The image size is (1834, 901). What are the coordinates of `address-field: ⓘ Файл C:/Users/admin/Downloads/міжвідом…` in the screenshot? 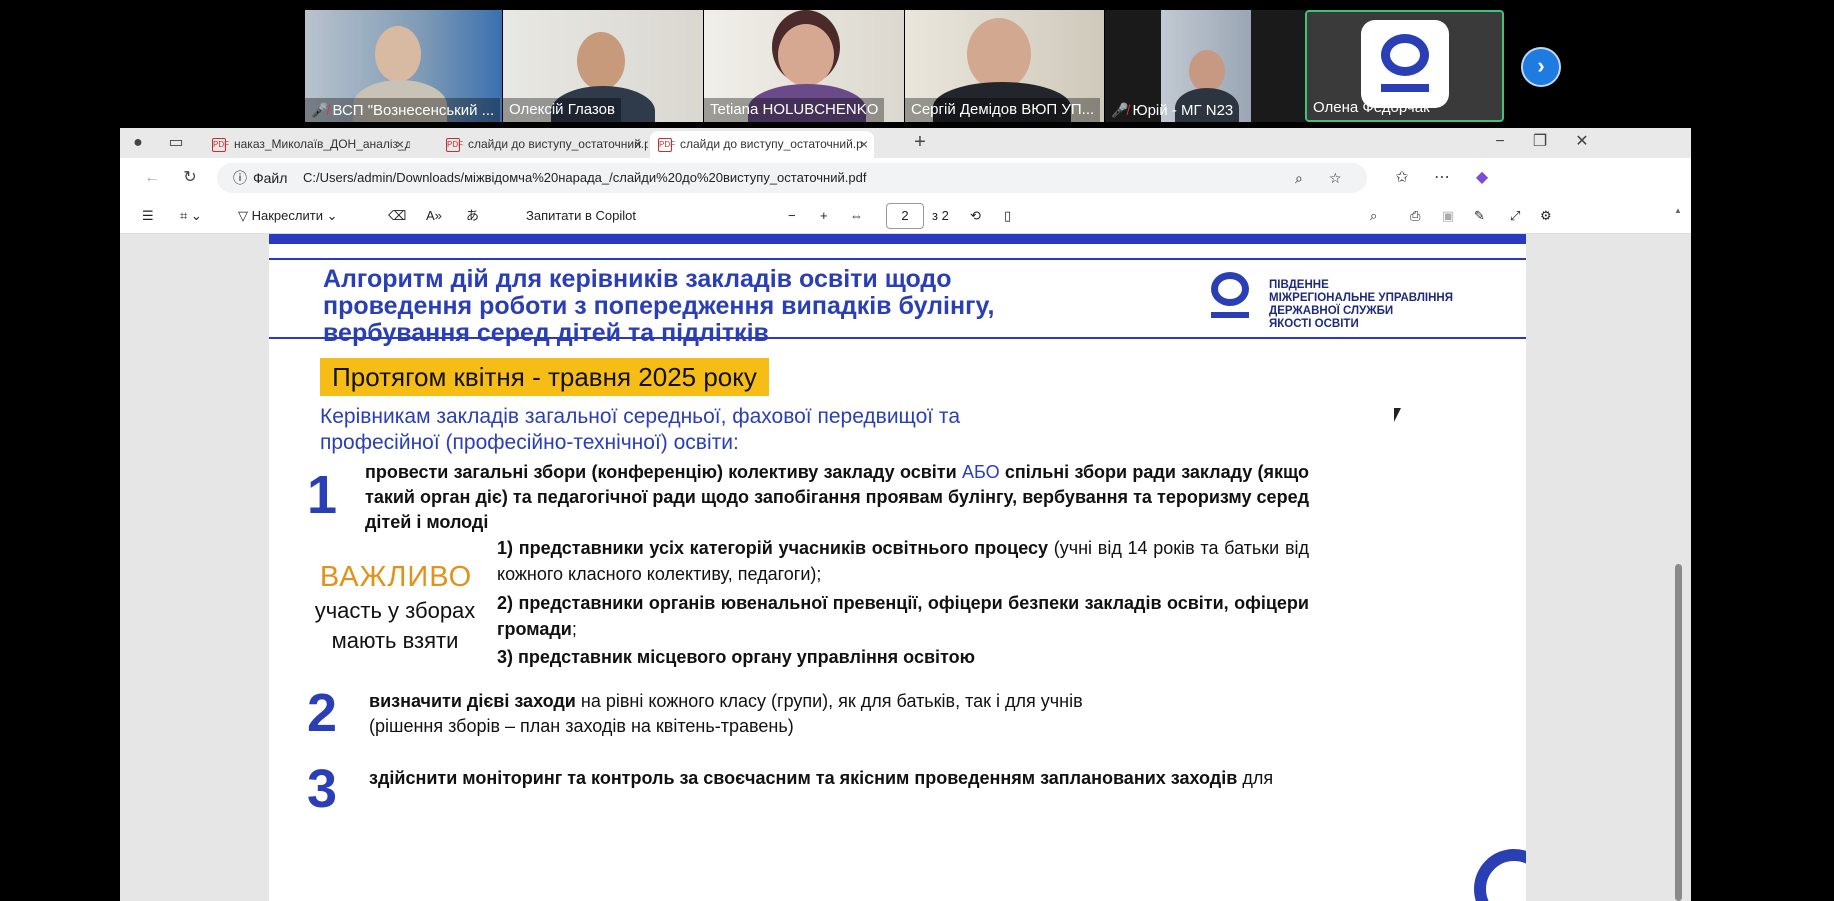 It's located at (792, 178).